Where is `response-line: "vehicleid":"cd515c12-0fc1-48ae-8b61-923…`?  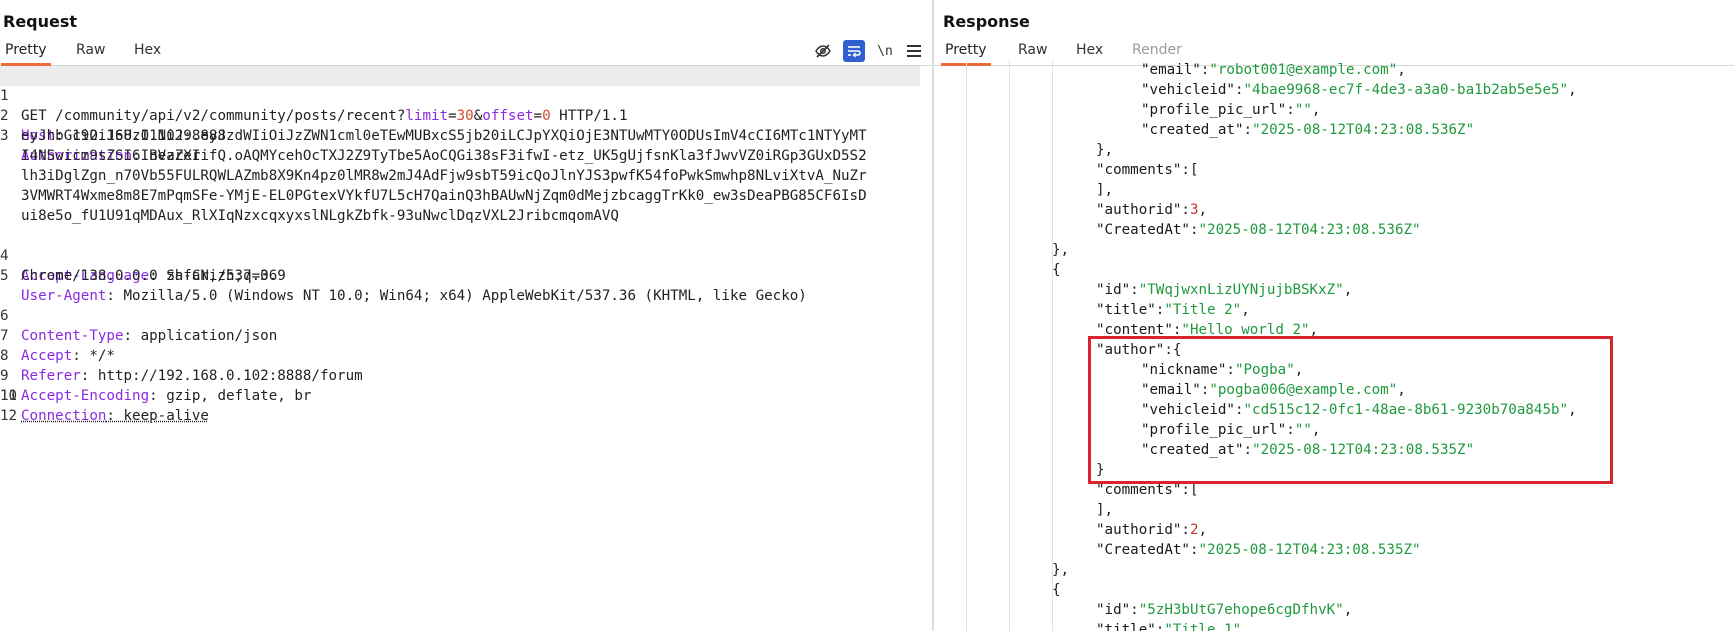 response-line: "vehicleid":"cd515c12-0fc1-48ae-8b61-923… is located at coordinates (1359, 410).